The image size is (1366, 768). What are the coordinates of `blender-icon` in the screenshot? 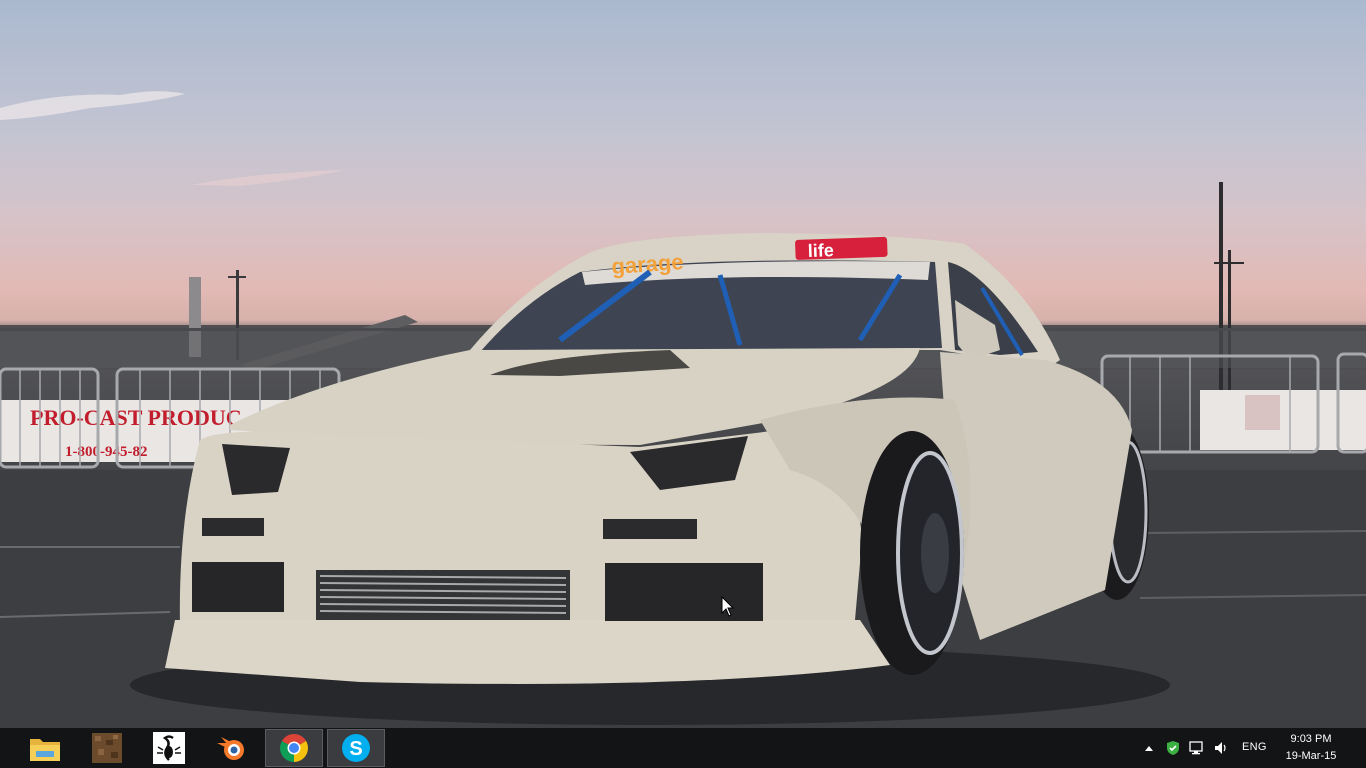 It's located at (230, 748).